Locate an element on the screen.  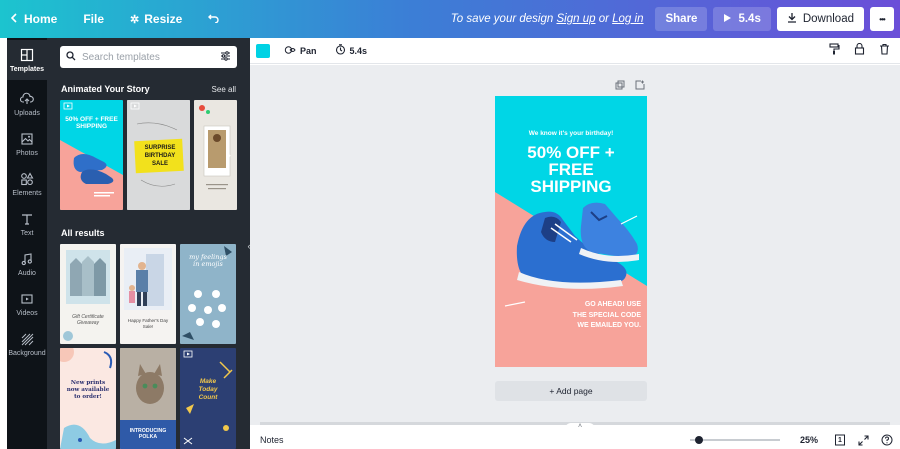
file-menu: File is located at coordinates (93, 19).